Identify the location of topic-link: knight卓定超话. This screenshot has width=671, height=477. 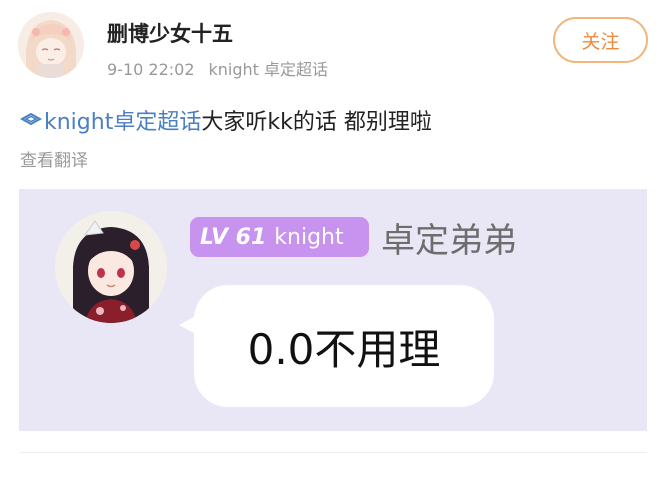
(110, 120).